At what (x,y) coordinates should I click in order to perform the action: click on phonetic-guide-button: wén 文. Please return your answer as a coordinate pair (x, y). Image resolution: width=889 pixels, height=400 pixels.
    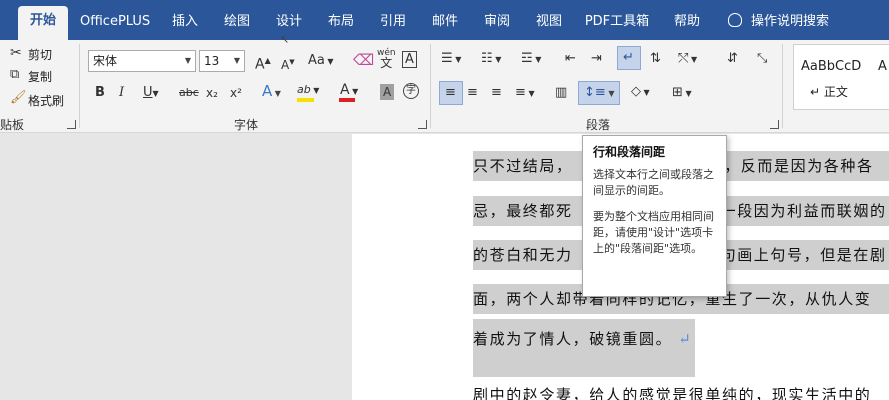
    Looking at the image, I should click on (386, 59).